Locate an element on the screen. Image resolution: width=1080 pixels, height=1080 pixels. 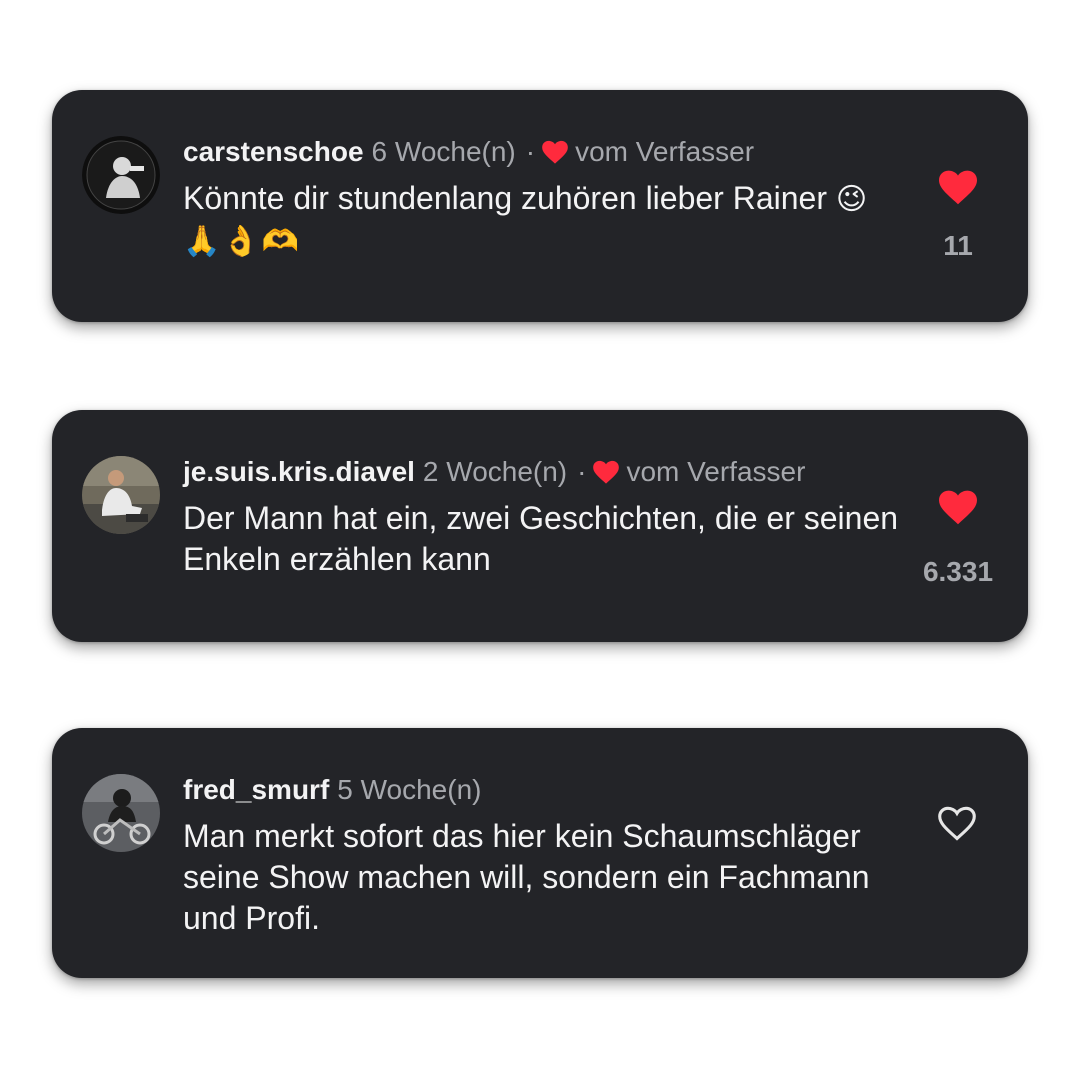
username: fred_smurf is located at coordinates (256, 789).